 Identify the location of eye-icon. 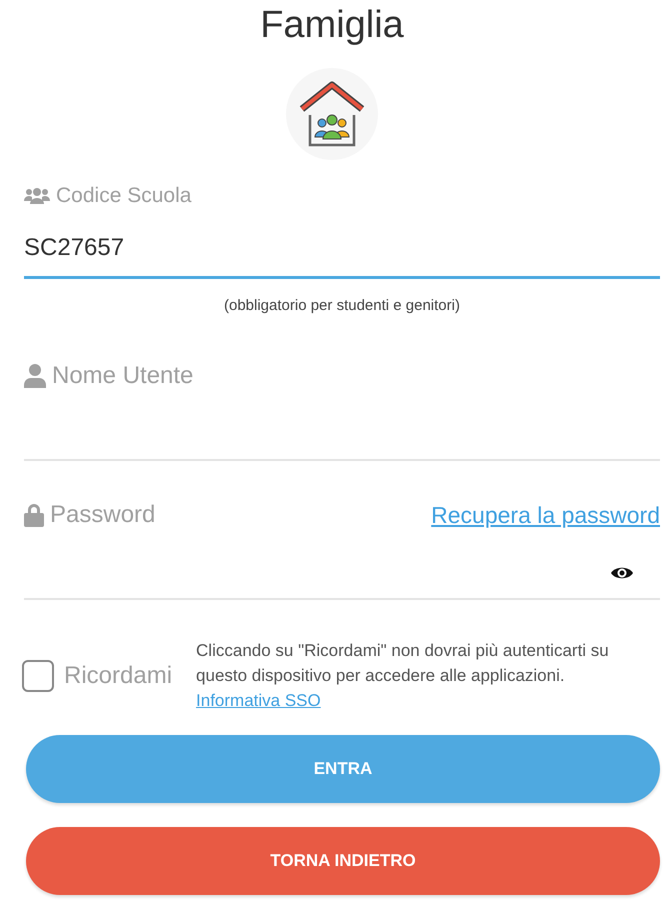
(622, 573).